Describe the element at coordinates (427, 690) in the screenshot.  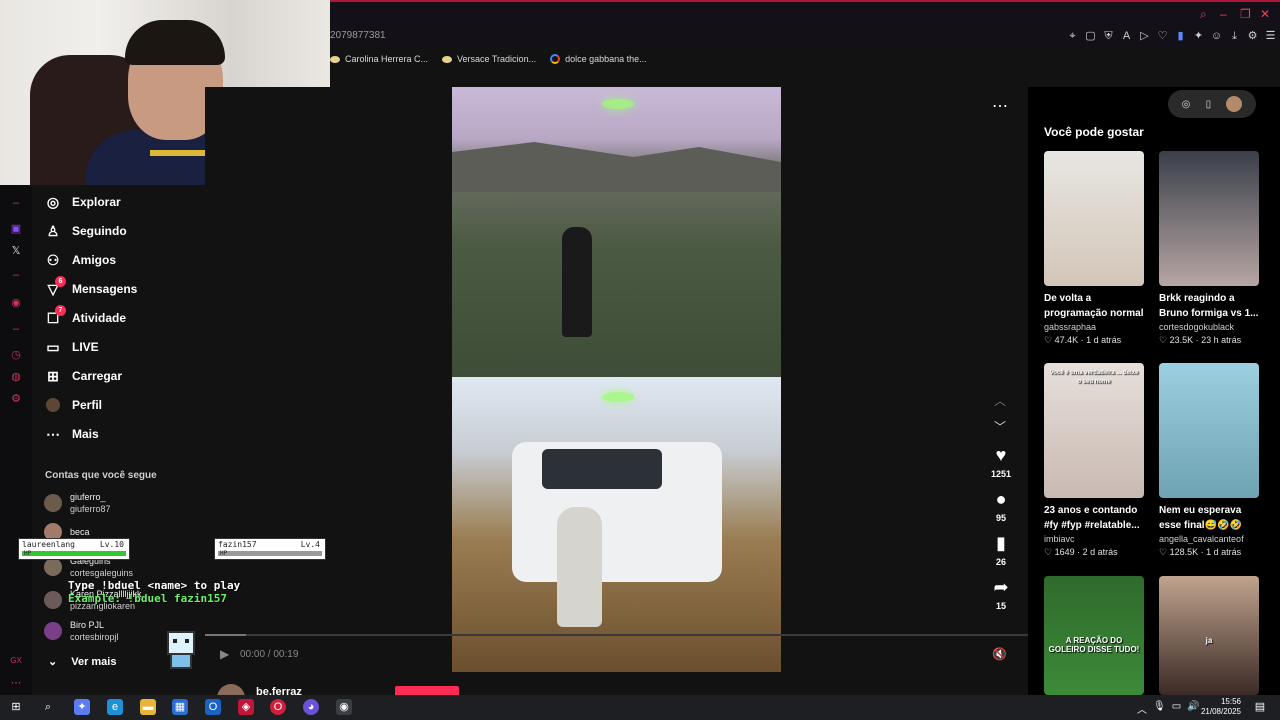
I see `follow-button` at that location.